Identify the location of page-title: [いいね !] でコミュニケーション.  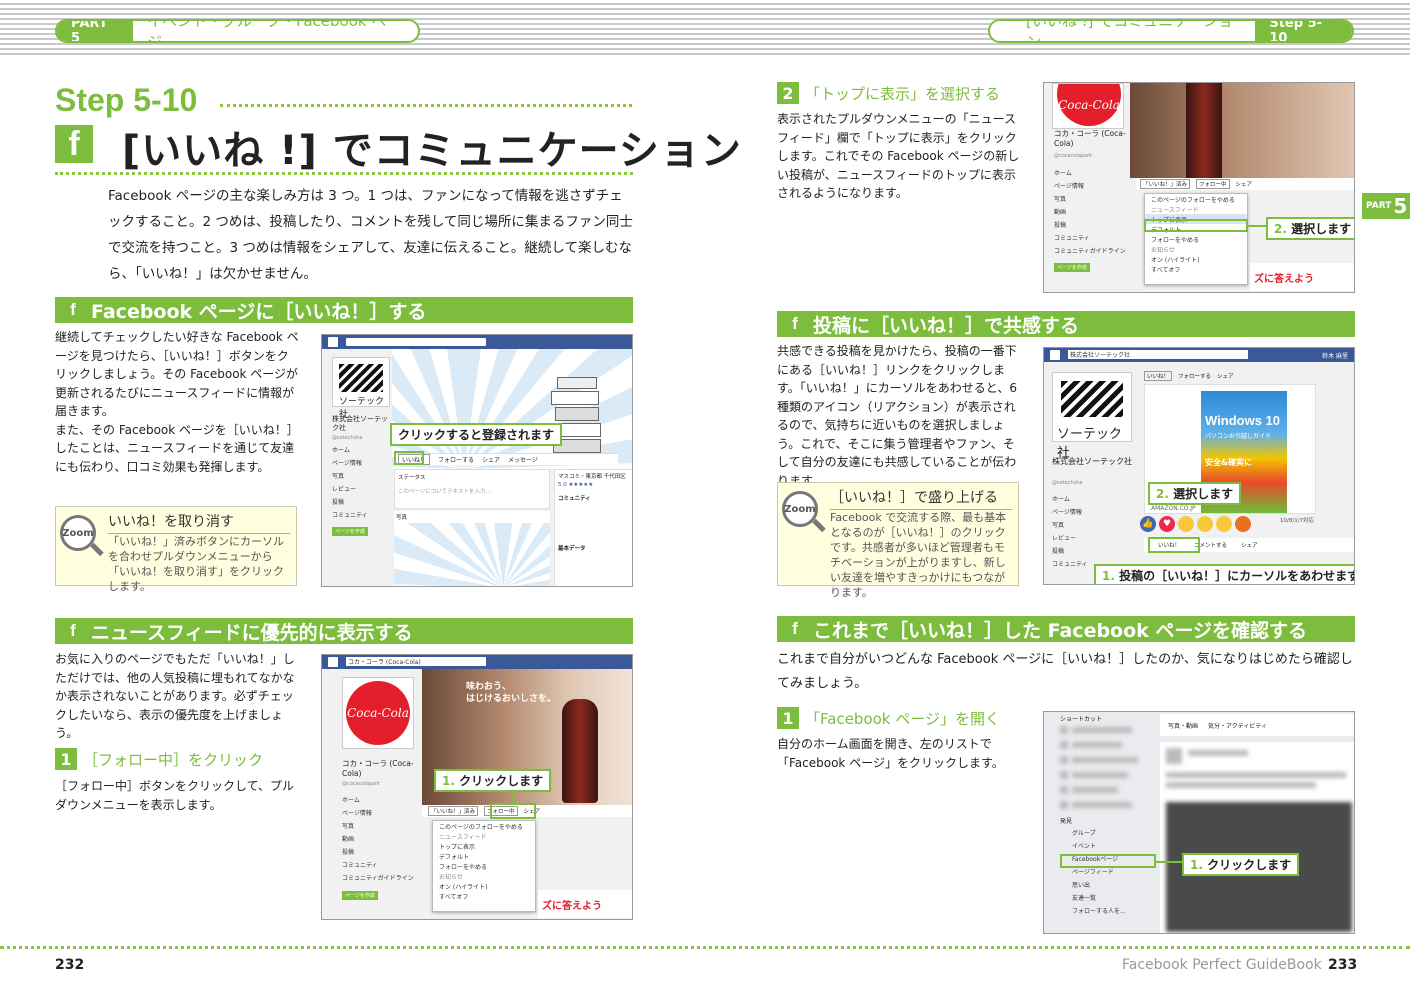
(432, 151).